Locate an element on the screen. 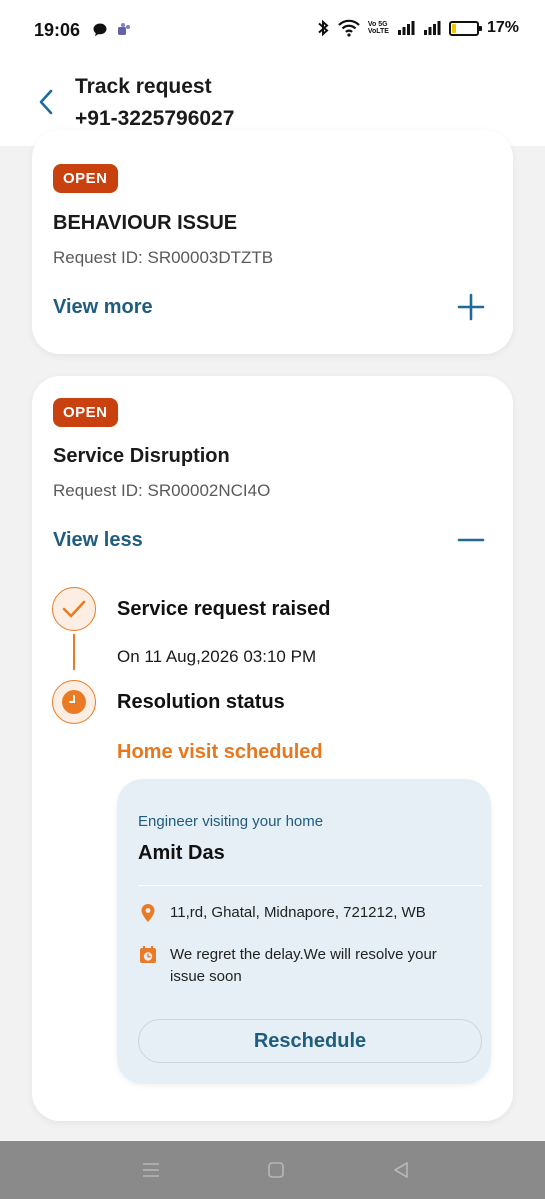 The image size is (545, 1199). chat-bubble-icon is located at coordinates (100, 30).